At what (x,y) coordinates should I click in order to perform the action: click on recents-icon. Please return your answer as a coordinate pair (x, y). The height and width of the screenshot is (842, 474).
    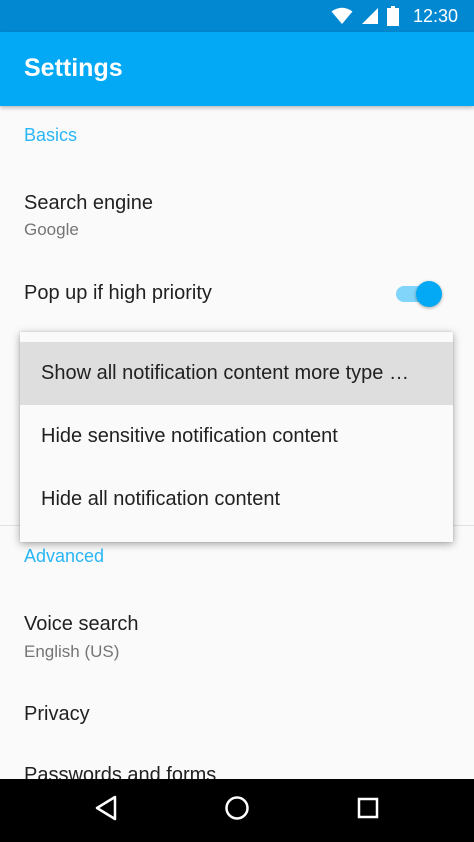
    Looking at the image, I should click on (368, 810).